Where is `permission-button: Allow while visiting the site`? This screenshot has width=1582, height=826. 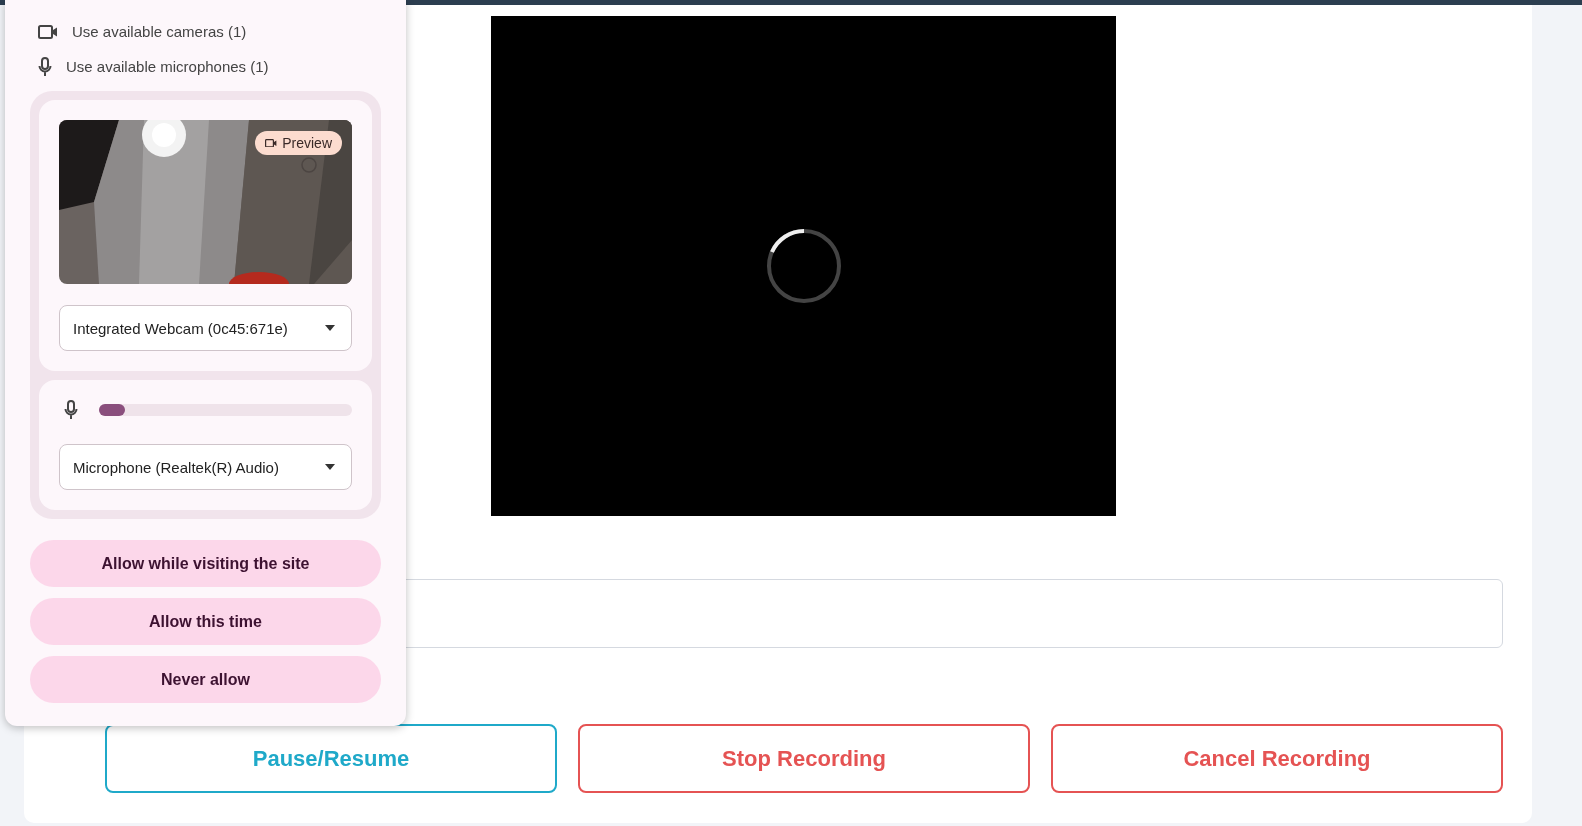 permission-button: Allow while visiting the site is located at coordinates (205, 563).